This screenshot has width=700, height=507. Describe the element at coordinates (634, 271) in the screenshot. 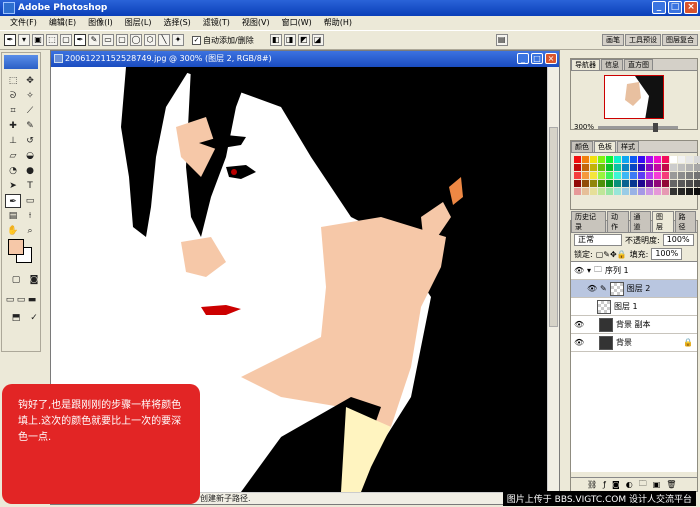

I see `layer-row-group: 👁 ▾ 🗀 序列 1` at that location.